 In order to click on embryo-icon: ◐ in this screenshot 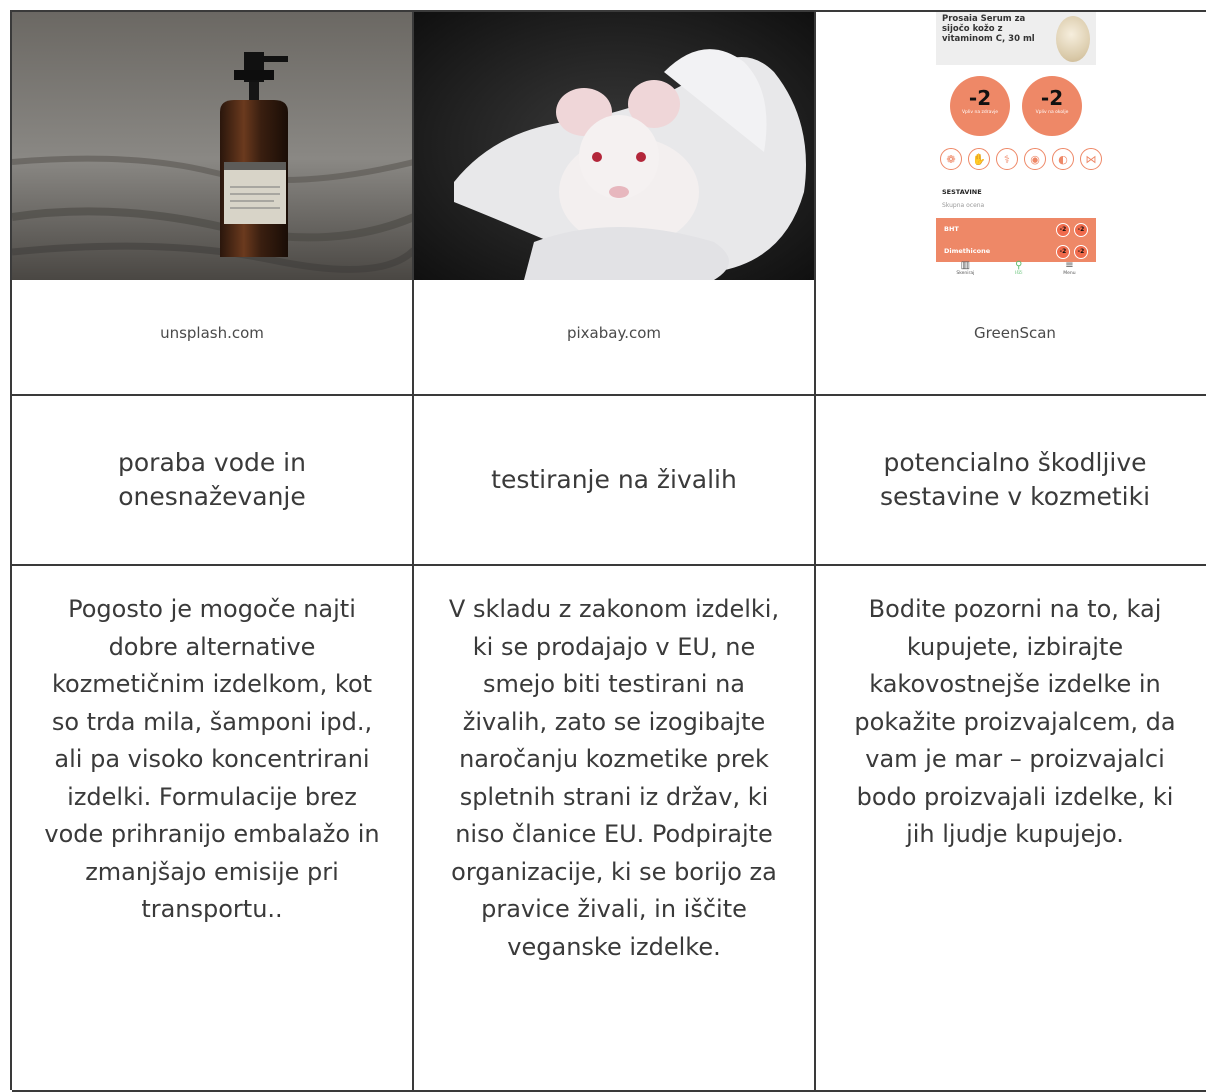, I will do `click(1063, 159)`.